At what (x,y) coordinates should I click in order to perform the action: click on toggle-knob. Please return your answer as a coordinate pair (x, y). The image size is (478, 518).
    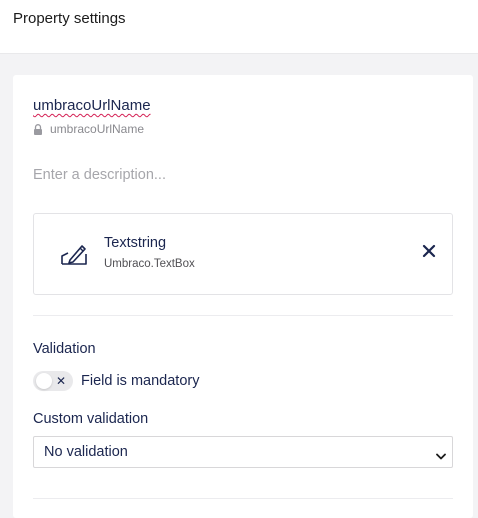
    Looking at the image, I should click on (44, 381).